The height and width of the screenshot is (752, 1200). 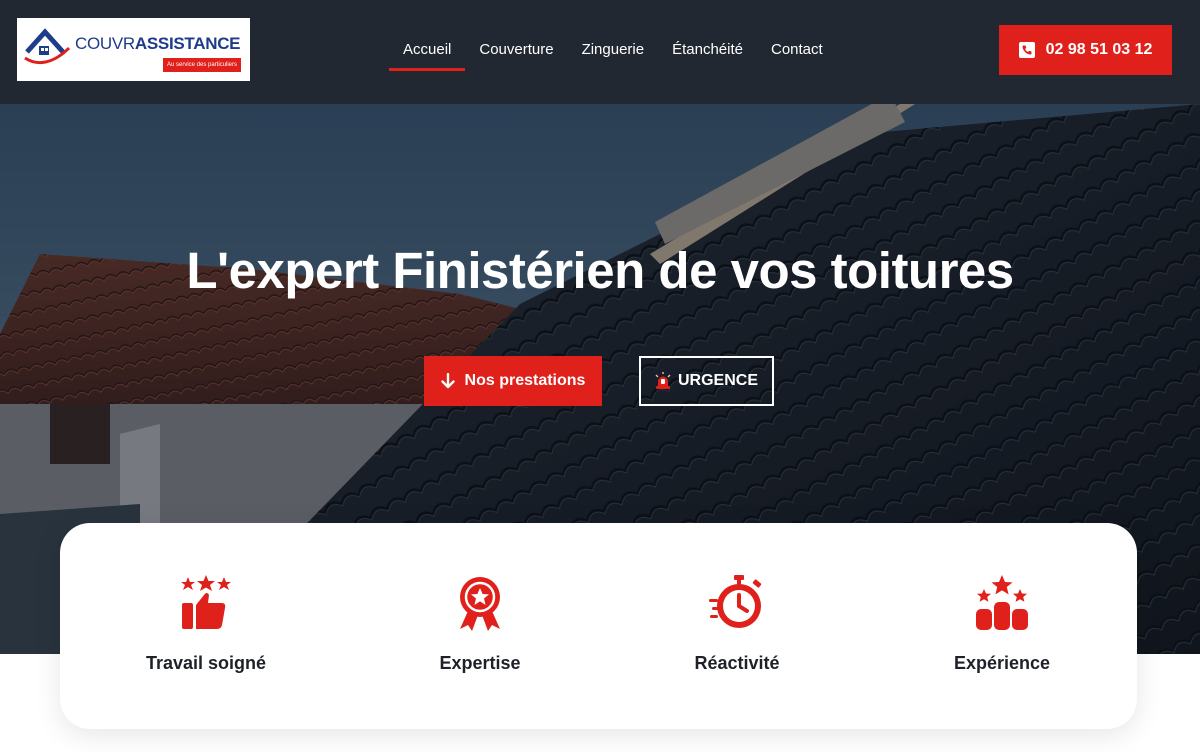 What do you see at coordinates (717, 380) in the screenshot?
I see `emergency-button-label: URGENCE` at bounding box center [717, 380].